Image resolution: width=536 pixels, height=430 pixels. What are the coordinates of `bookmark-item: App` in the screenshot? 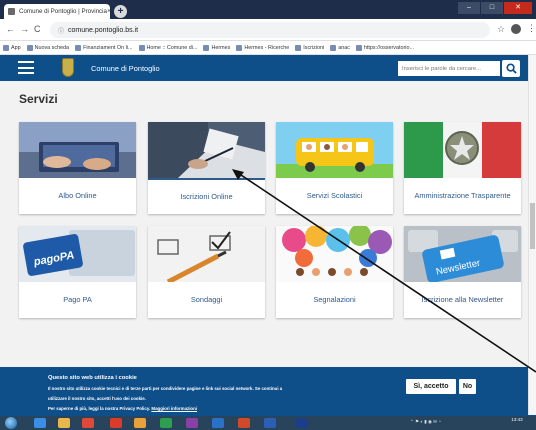 It's located at (12, 47).